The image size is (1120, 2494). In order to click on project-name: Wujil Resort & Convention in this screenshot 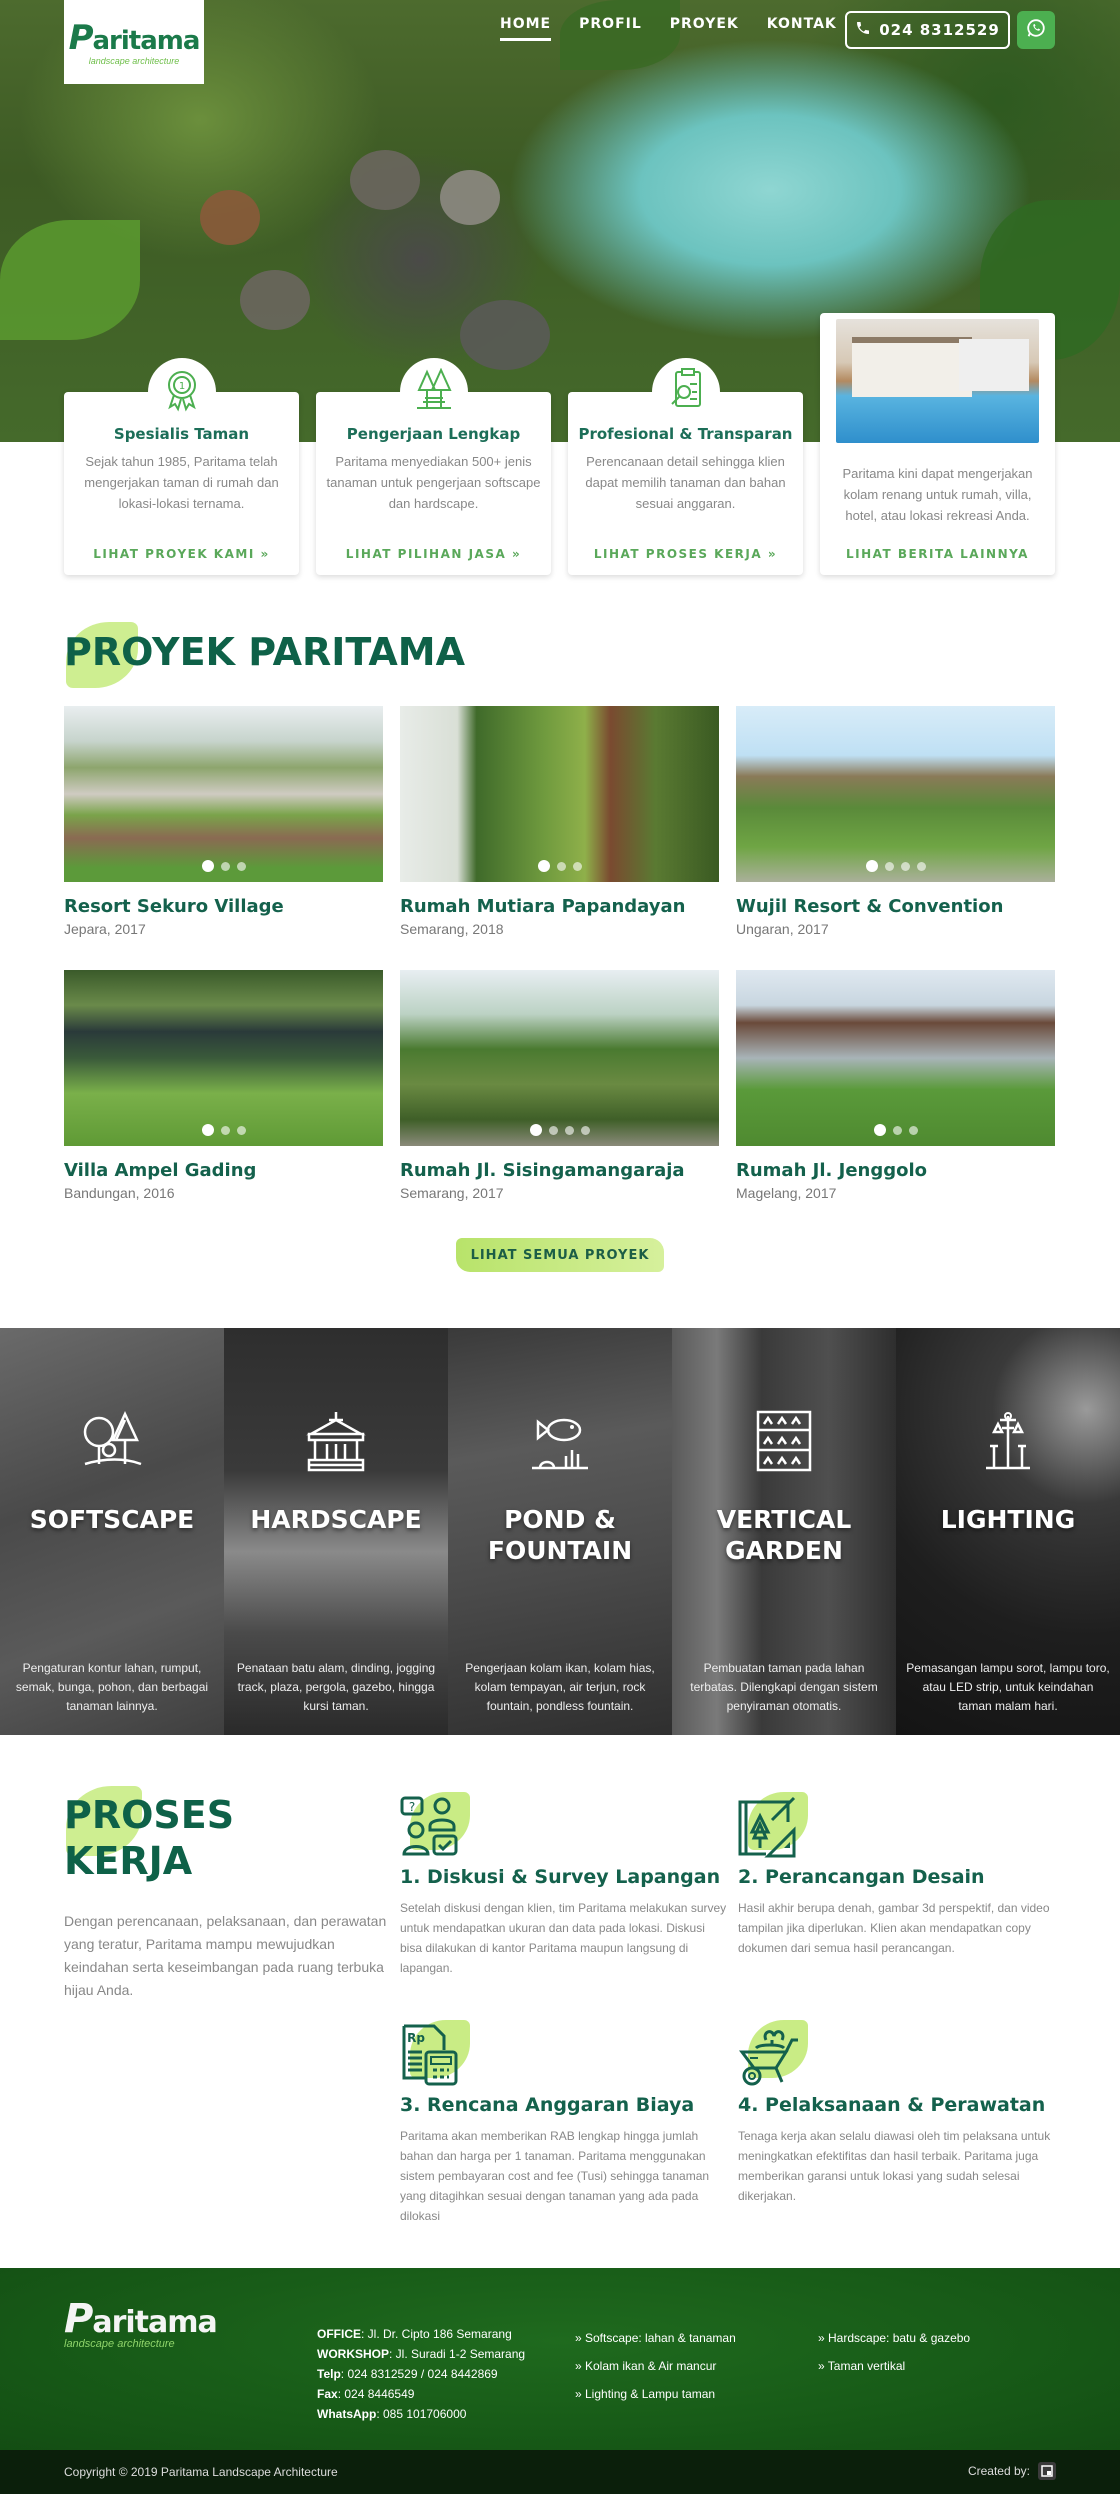, I will do `click(895, 906)`.